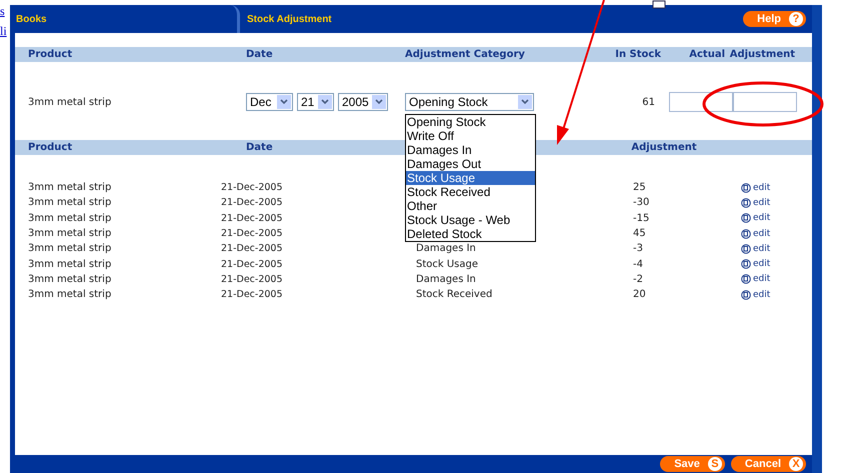 The image size is (847, 473). What do you see at coordinates (640, 234) in the screenshot?
I see `adjustment-cell-text: 45` at bounding box center [640, 234].